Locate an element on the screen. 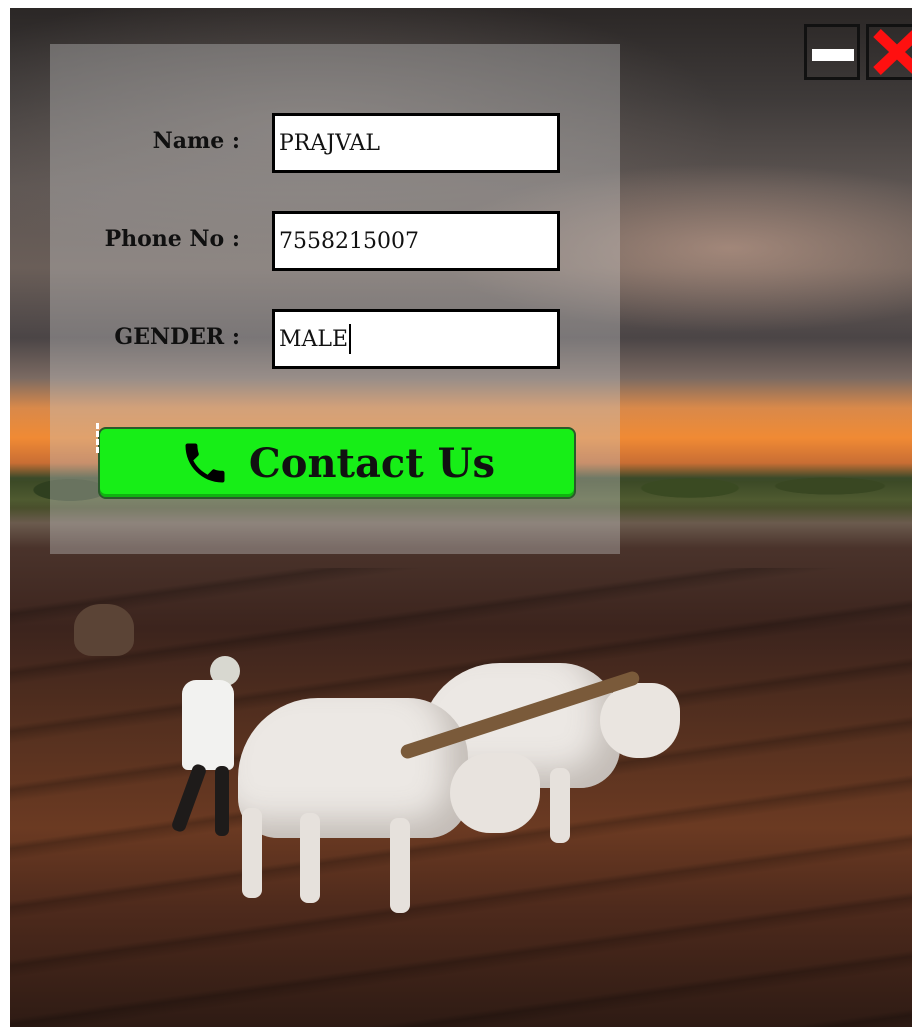 The width and height of the screenshot is (912, 1027). gender-input-value: MALE is located at coordinates (314, 339).